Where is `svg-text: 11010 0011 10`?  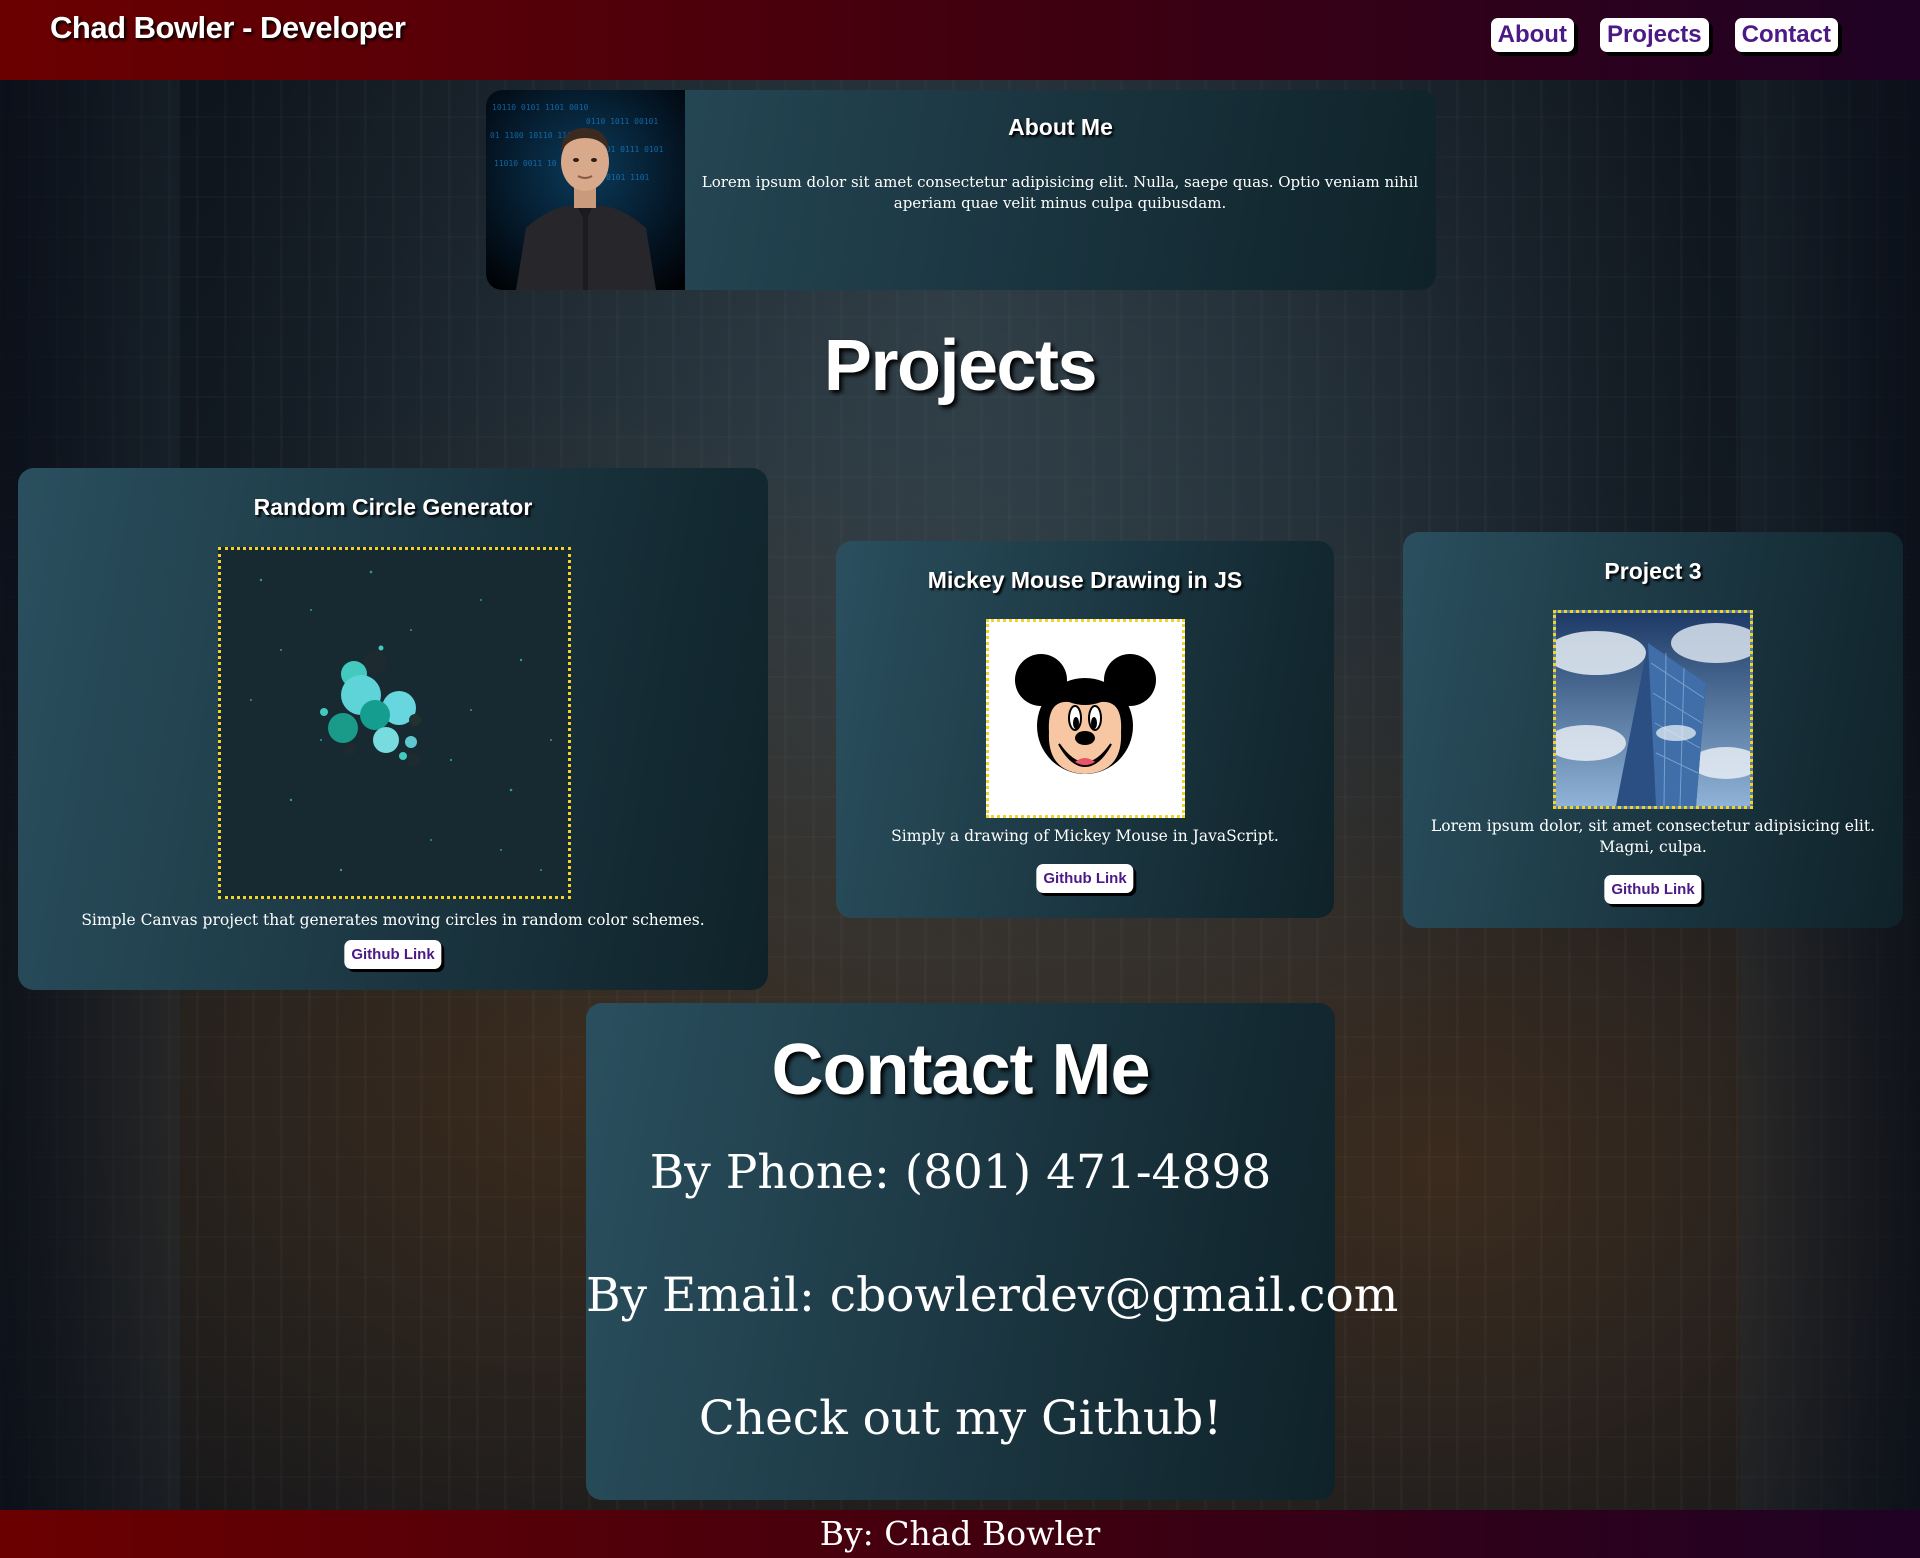 svg-text: 11010 0011 10 is located at coordinates (525, 163).